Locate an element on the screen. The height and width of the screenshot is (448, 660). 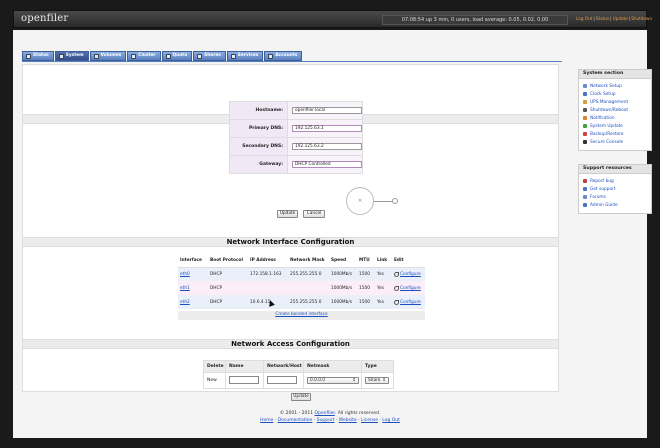
sidebar-item-forums: Forums is located at coordinates (617, 197).